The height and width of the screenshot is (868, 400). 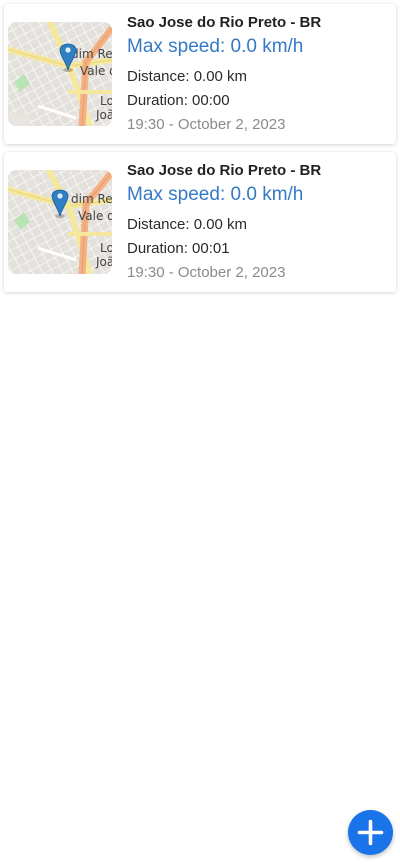 I want to click on plus-icon, so click(x=370, y=832).